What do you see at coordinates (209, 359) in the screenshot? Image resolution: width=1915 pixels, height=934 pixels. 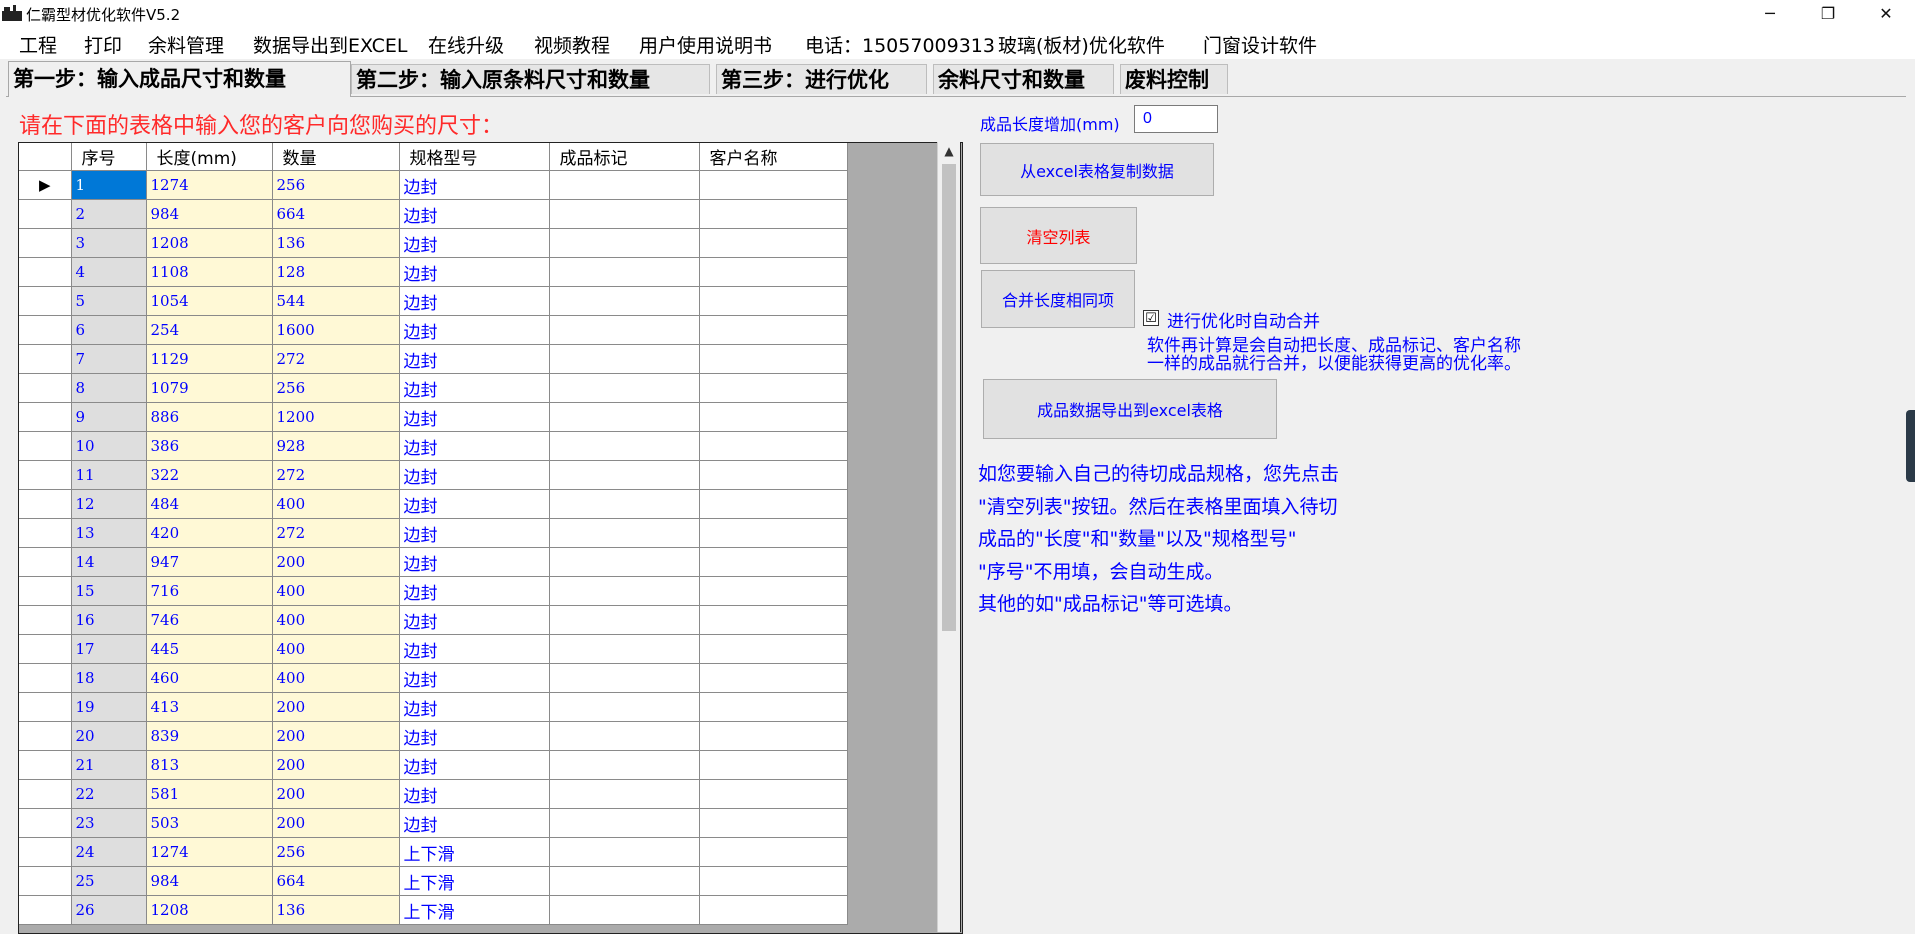 I see `cell-length: 1129` at bounding box center [209, 359].